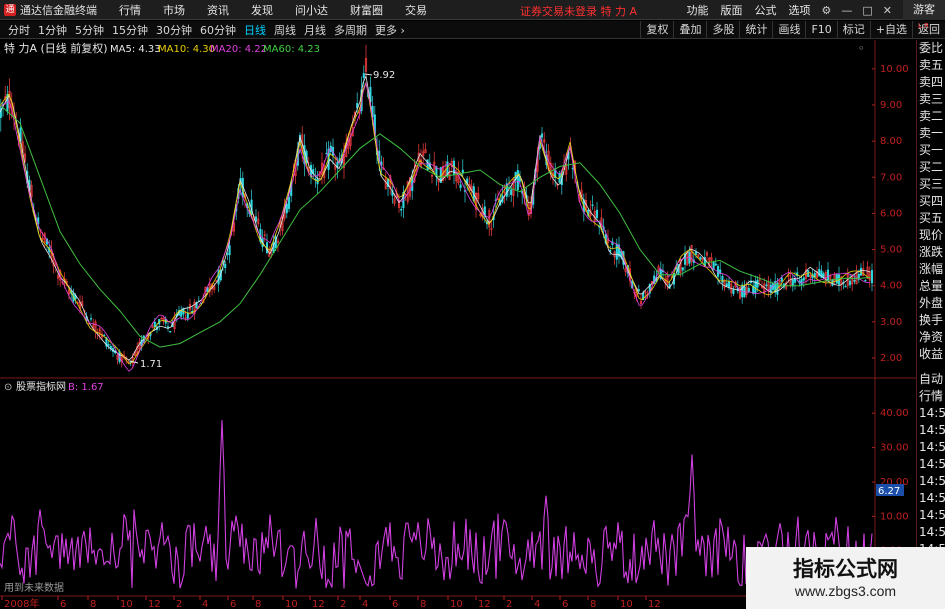 The image size is (945, 609). Describe the element at coordinates (34, 587) in the screenshot. I see `indicator-footer: 用到未来数据` at that location.